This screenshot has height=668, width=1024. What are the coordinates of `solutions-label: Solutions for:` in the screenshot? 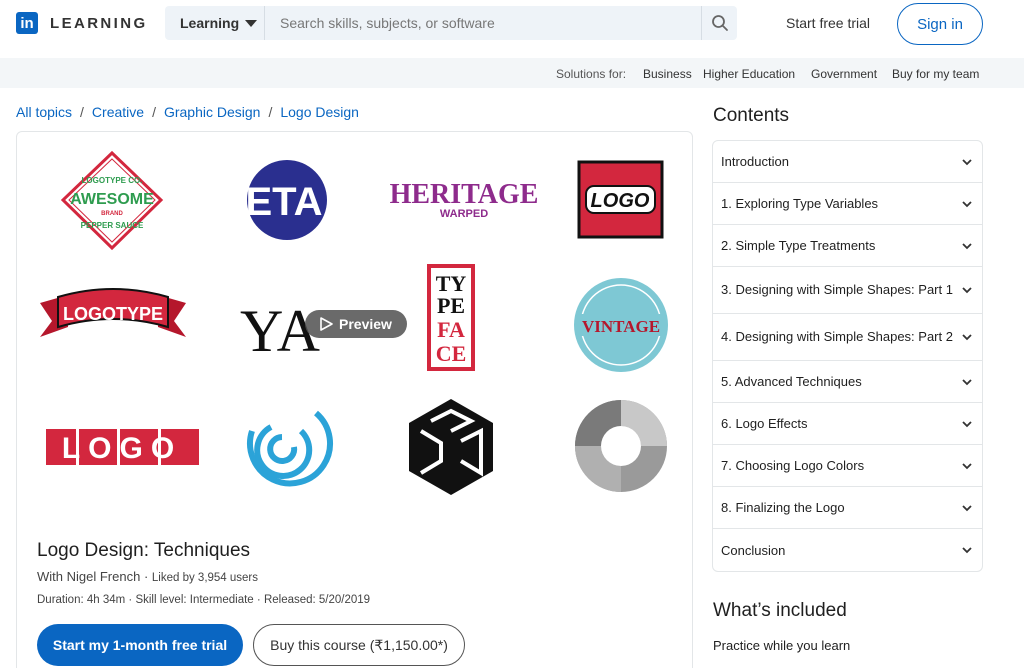 It's located at (591, 74).